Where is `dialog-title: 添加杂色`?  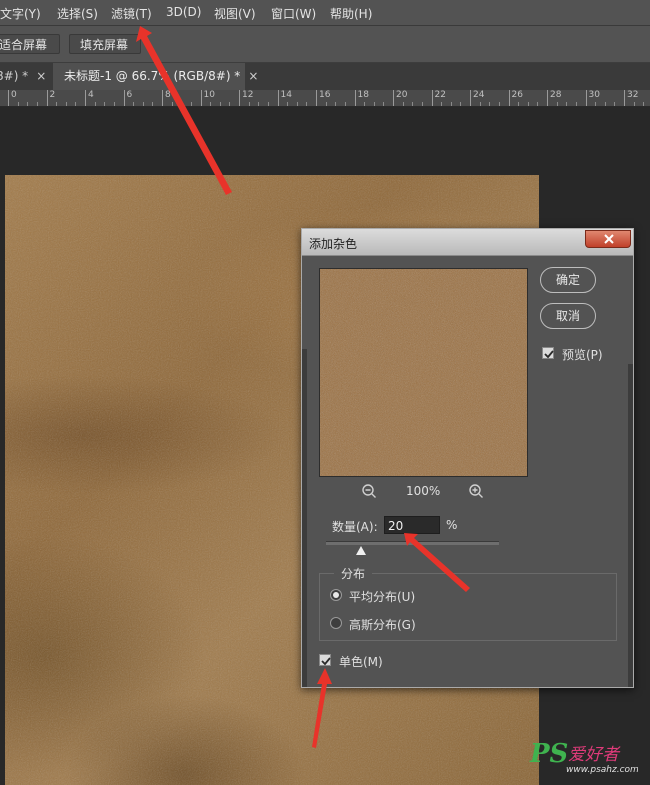 dialog-title: 添加杂色 is located at coordinates (333, 244).